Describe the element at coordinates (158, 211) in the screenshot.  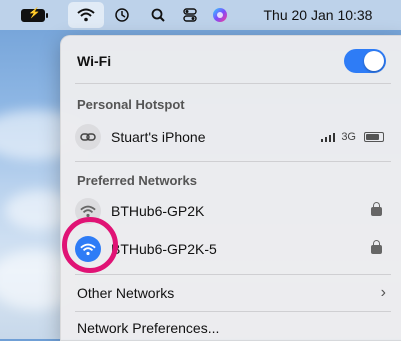
I see `network-name: BTHub6-GP2K` at that location.